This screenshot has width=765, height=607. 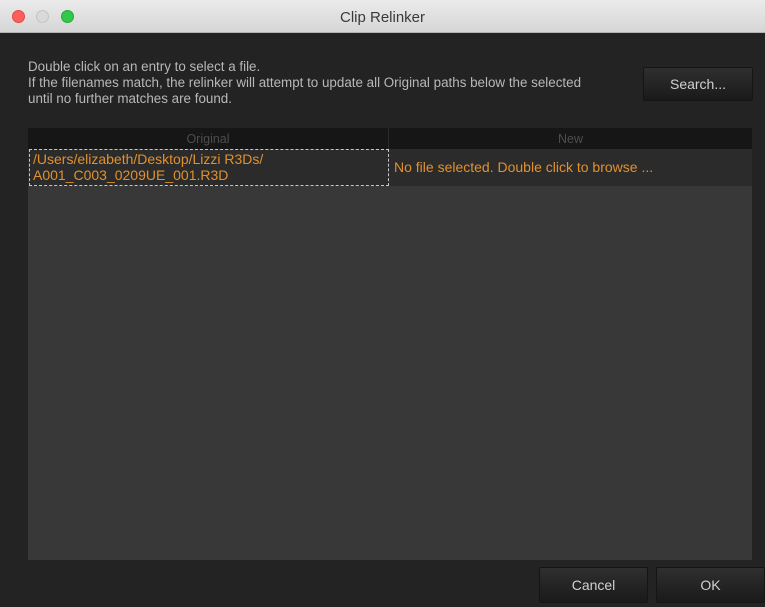 What do you see at coordinates (148, 159) in the screenshot?
I see `original-path-line-1: /Users/elizabeth/Desktop/Lizzi R3Ds/` at bounding box center [148, 159].